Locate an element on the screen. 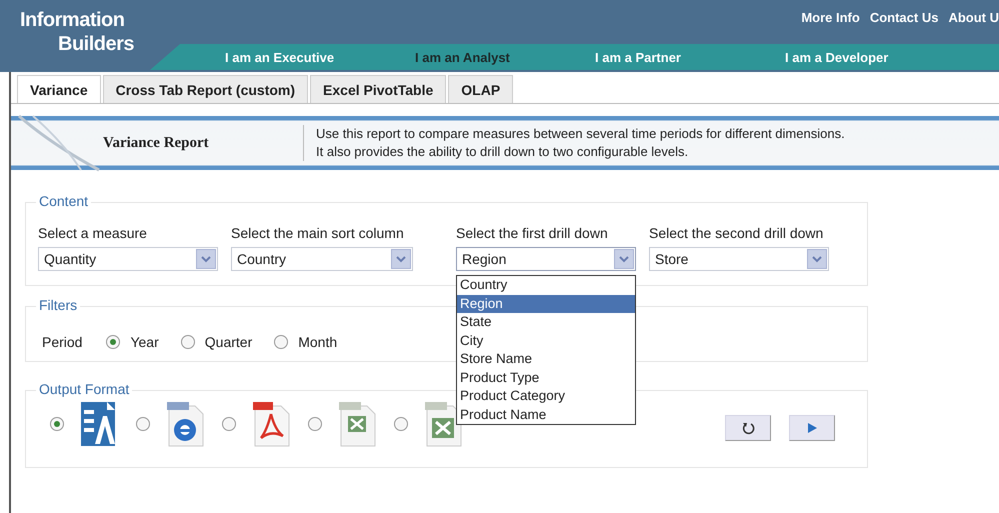 The height and width of the screenshot is (513, 999). dropdown-option: Product Type is located at coordinates (546, 377).